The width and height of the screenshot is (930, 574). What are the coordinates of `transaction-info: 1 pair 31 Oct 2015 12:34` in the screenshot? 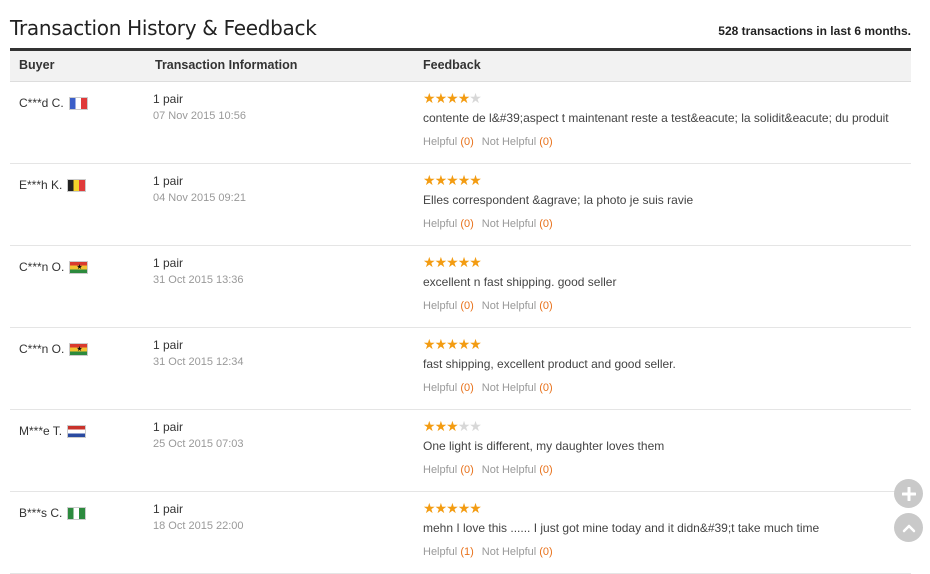 It's located at (198, 353).